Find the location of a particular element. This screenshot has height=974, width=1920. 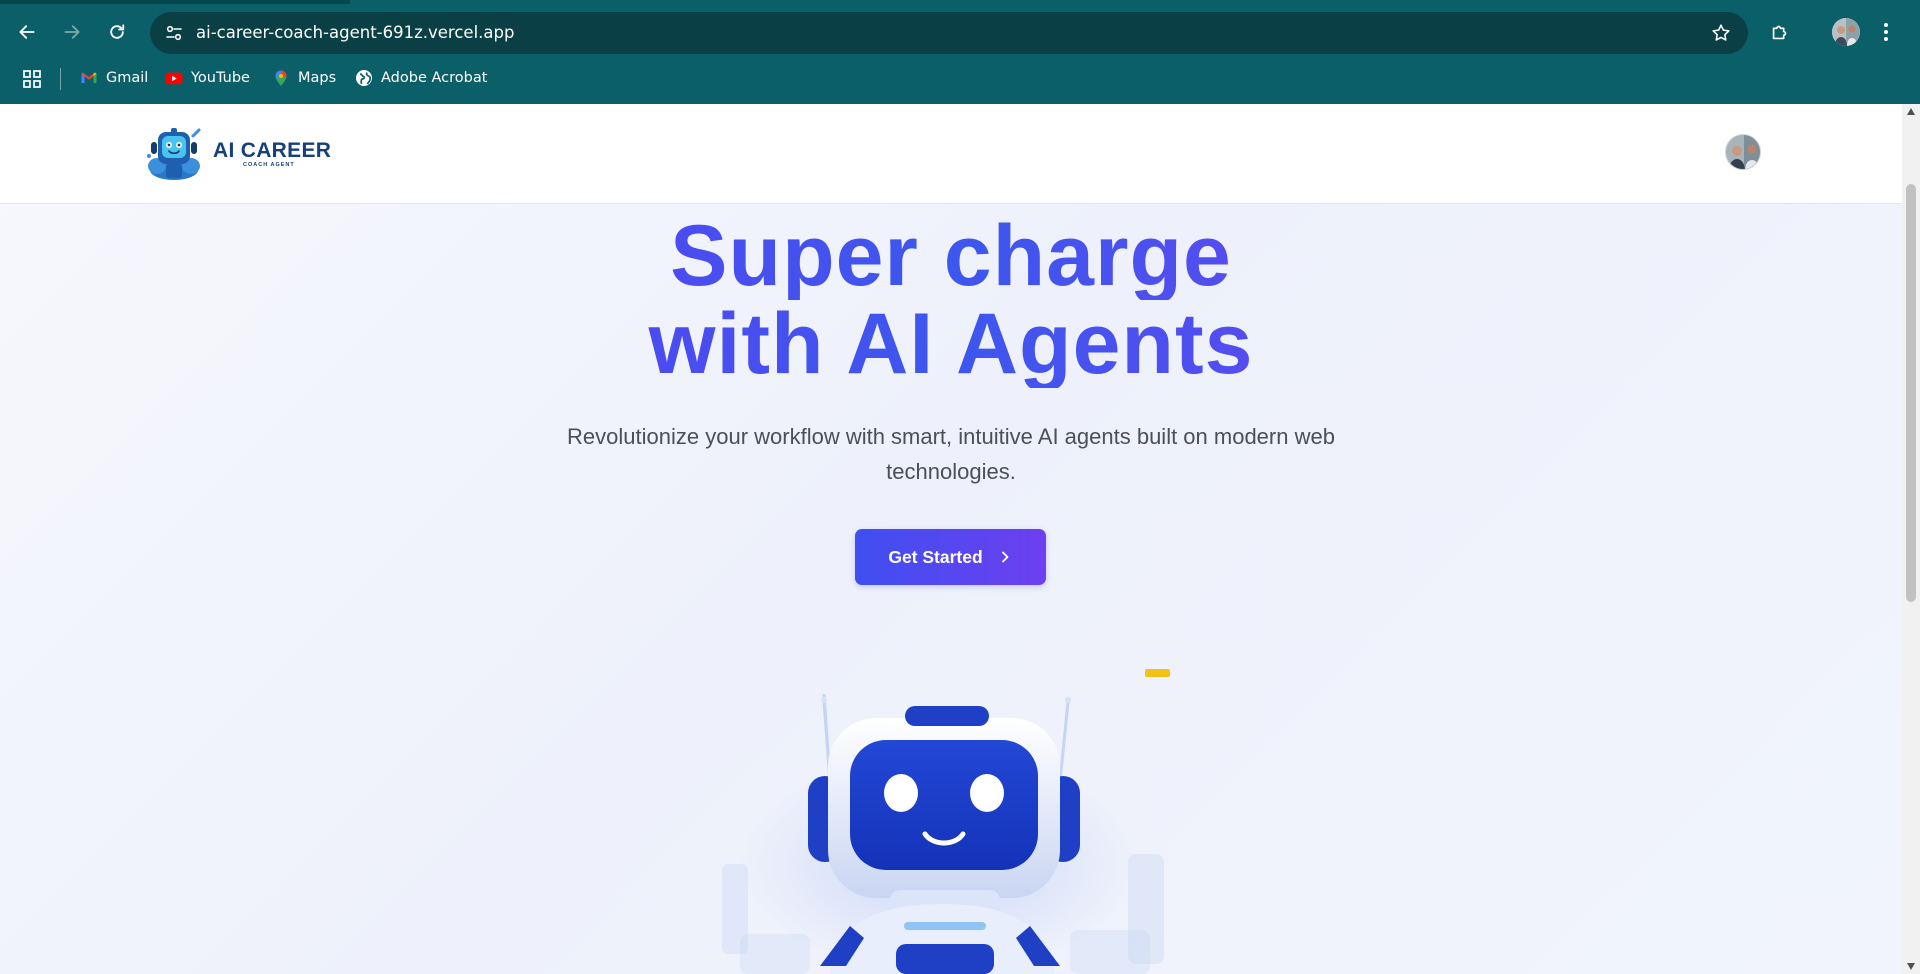

gmail-icon is located at coordinates (89, 77).